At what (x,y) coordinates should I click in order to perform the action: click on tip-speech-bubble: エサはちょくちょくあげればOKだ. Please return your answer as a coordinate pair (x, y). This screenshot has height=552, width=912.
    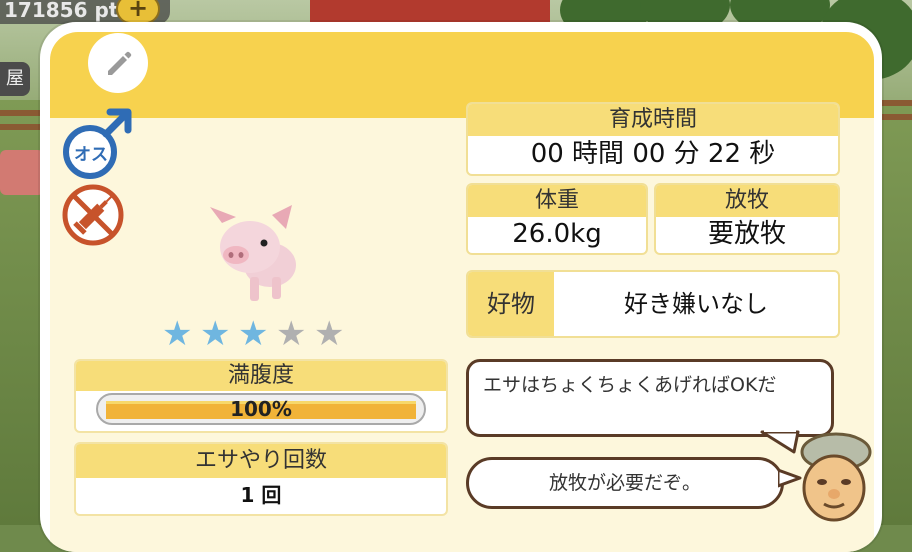
    Looking at the image, I should click on (650, 398).